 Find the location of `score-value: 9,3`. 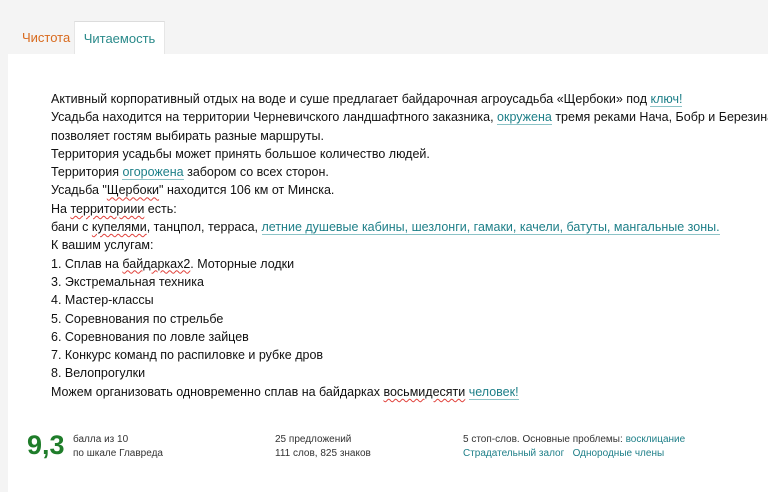

score-value: 9,3 is located at coordinates (46, 445).